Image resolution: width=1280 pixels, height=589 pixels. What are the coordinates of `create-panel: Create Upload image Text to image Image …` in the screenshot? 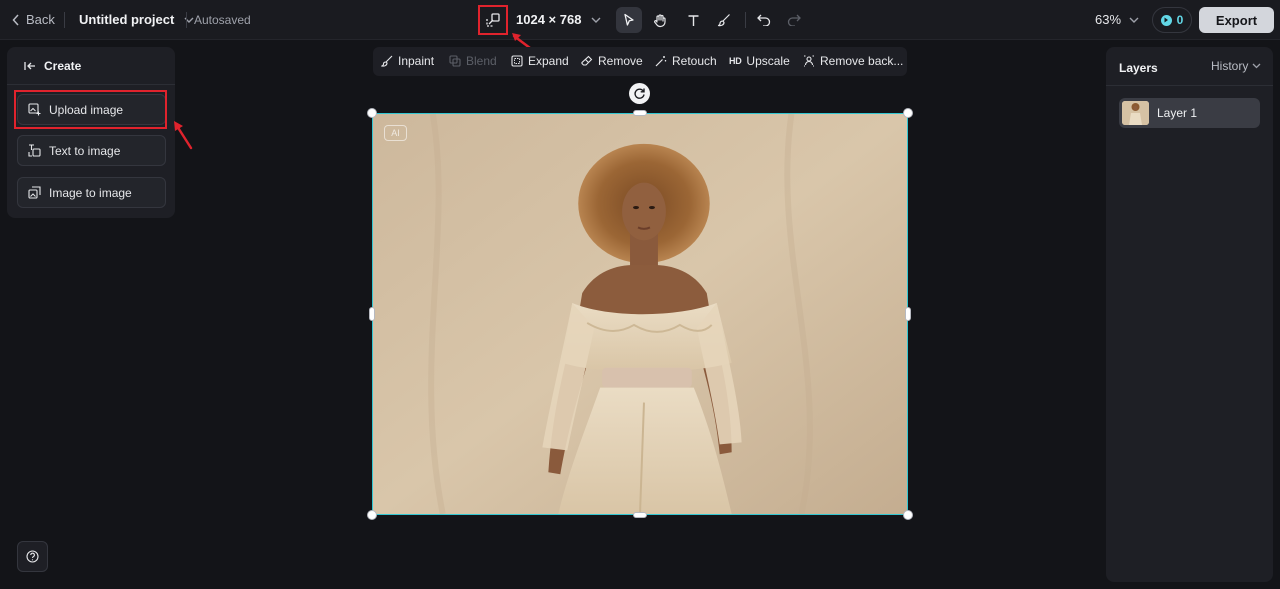 It's located at (91, 132).